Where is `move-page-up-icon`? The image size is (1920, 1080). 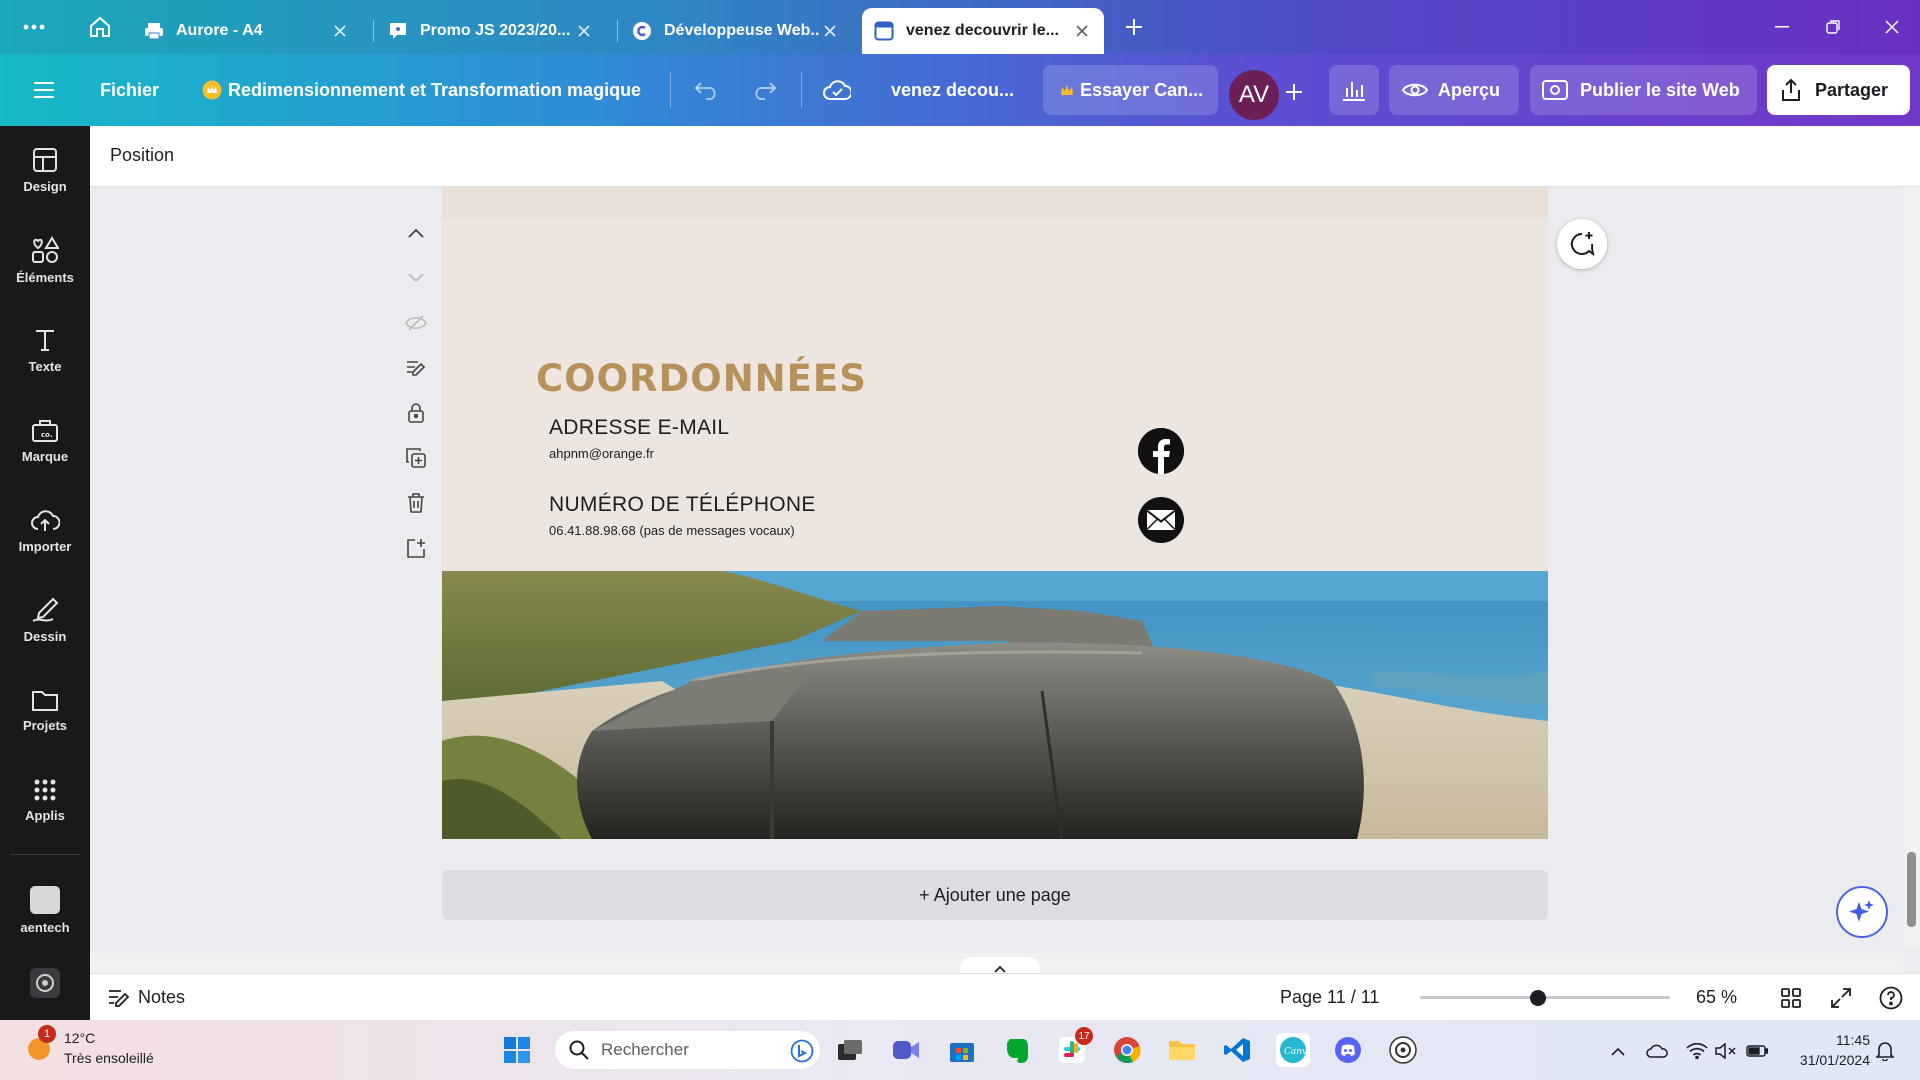 move-page-up-icon is located at coordinates (416, 233).